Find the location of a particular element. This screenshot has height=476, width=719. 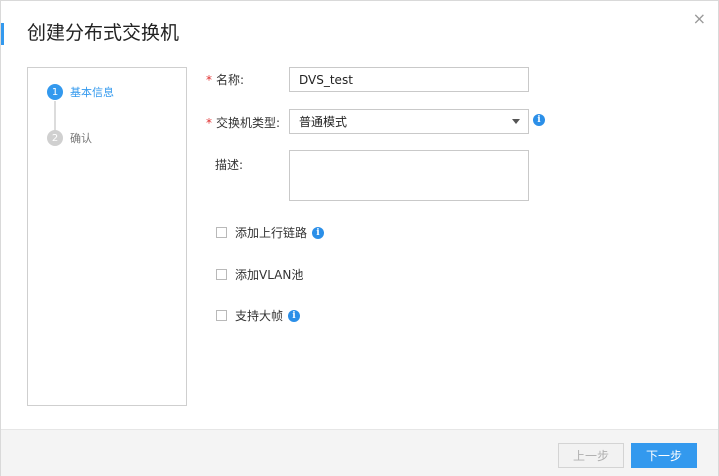

title-accent-bar is located at coordinates (2, 34).